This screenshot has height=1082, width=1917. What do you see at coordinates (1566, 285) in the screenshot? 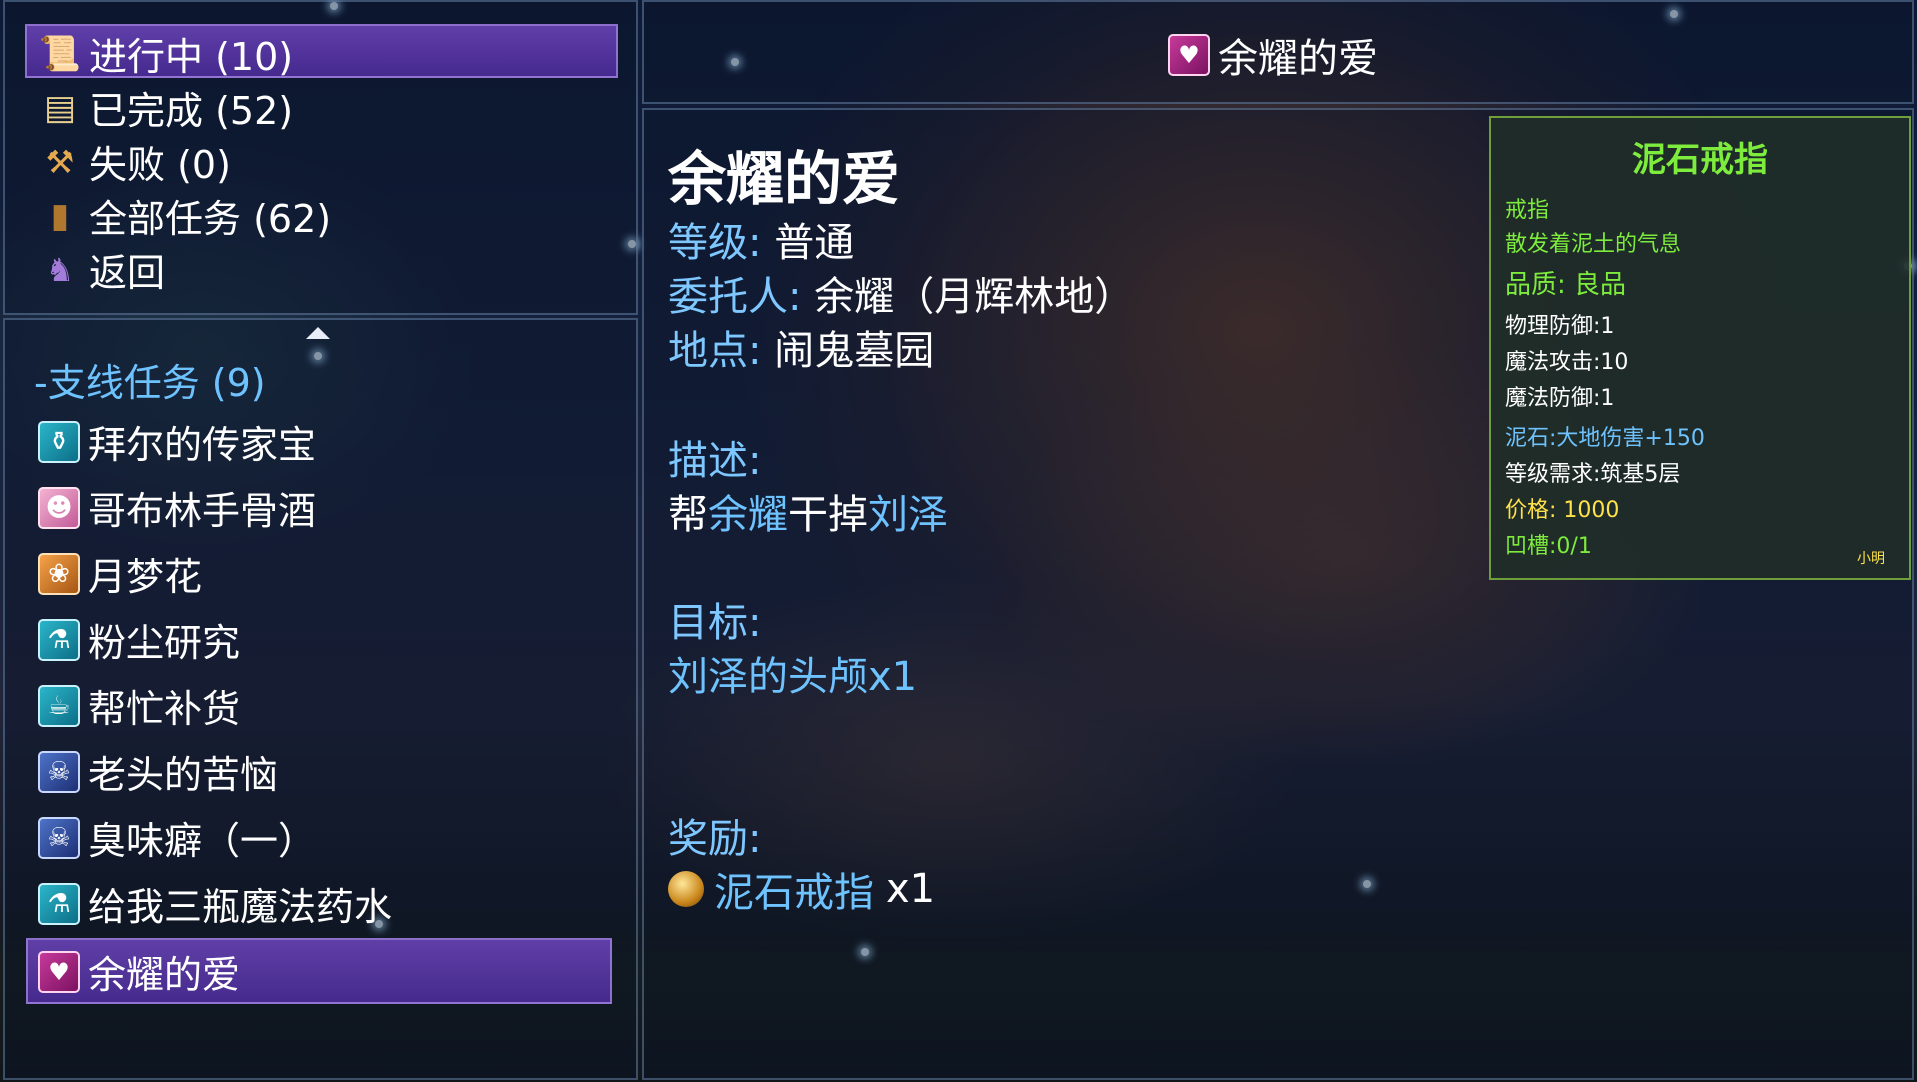
I see `tooltip-quality: 品质: 良品` at bounding box center [1566, 285].